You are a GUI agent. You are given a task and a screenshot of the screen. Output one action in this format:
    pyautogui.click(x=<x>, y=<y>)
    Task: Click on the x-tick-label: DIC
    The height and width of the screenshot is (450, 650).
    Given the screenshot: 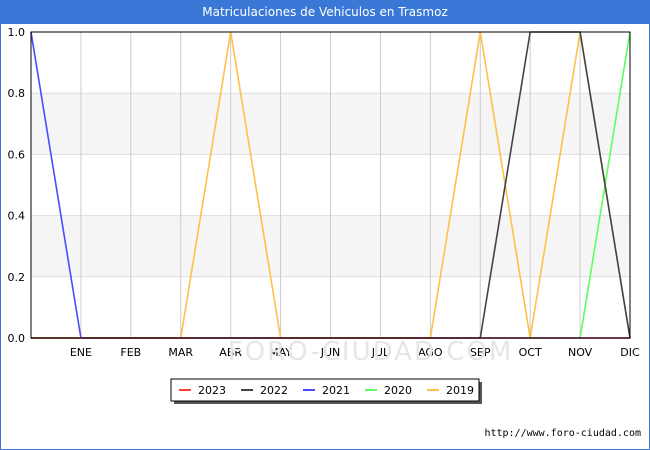 What is the action you would take?
    pyautogui.click(x=630, y=352)
    